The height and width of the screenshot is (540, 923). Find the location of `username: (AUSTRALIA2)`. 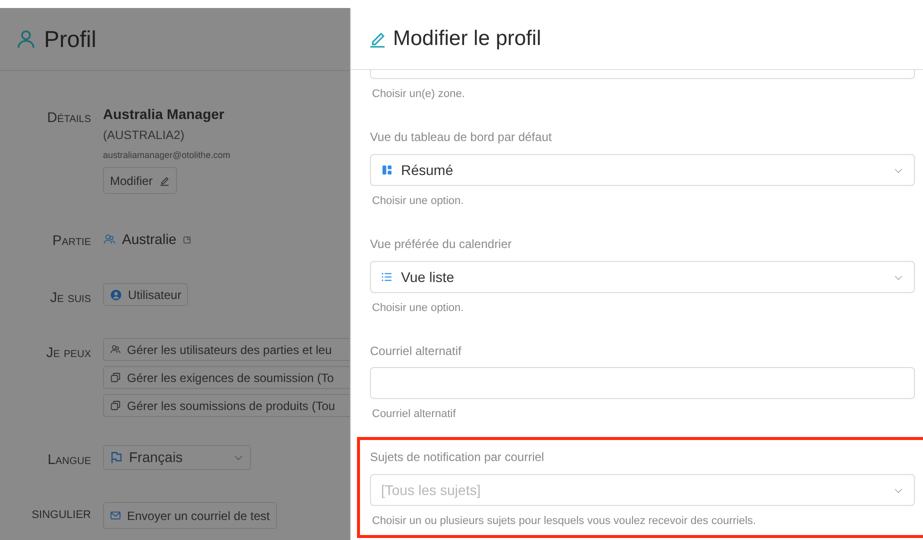

username: (AUSTRALIA2) is located at coordinates (144, 135).